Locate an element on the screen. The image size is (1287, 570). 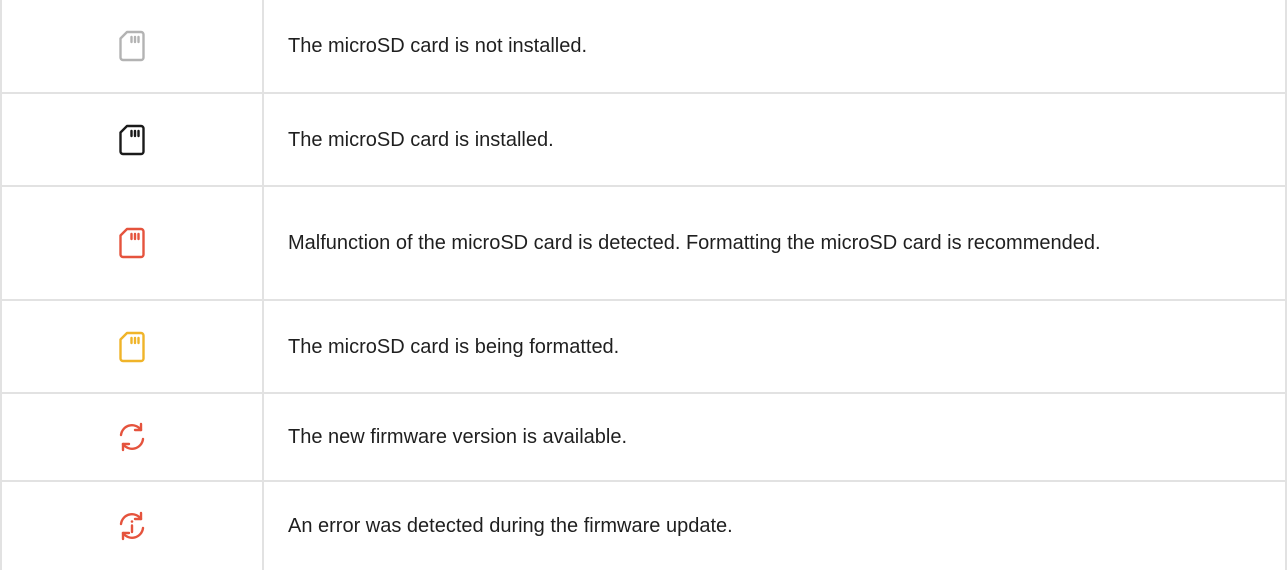
description-cell: The microSD card is installed. is located at coordinates (774, 139).